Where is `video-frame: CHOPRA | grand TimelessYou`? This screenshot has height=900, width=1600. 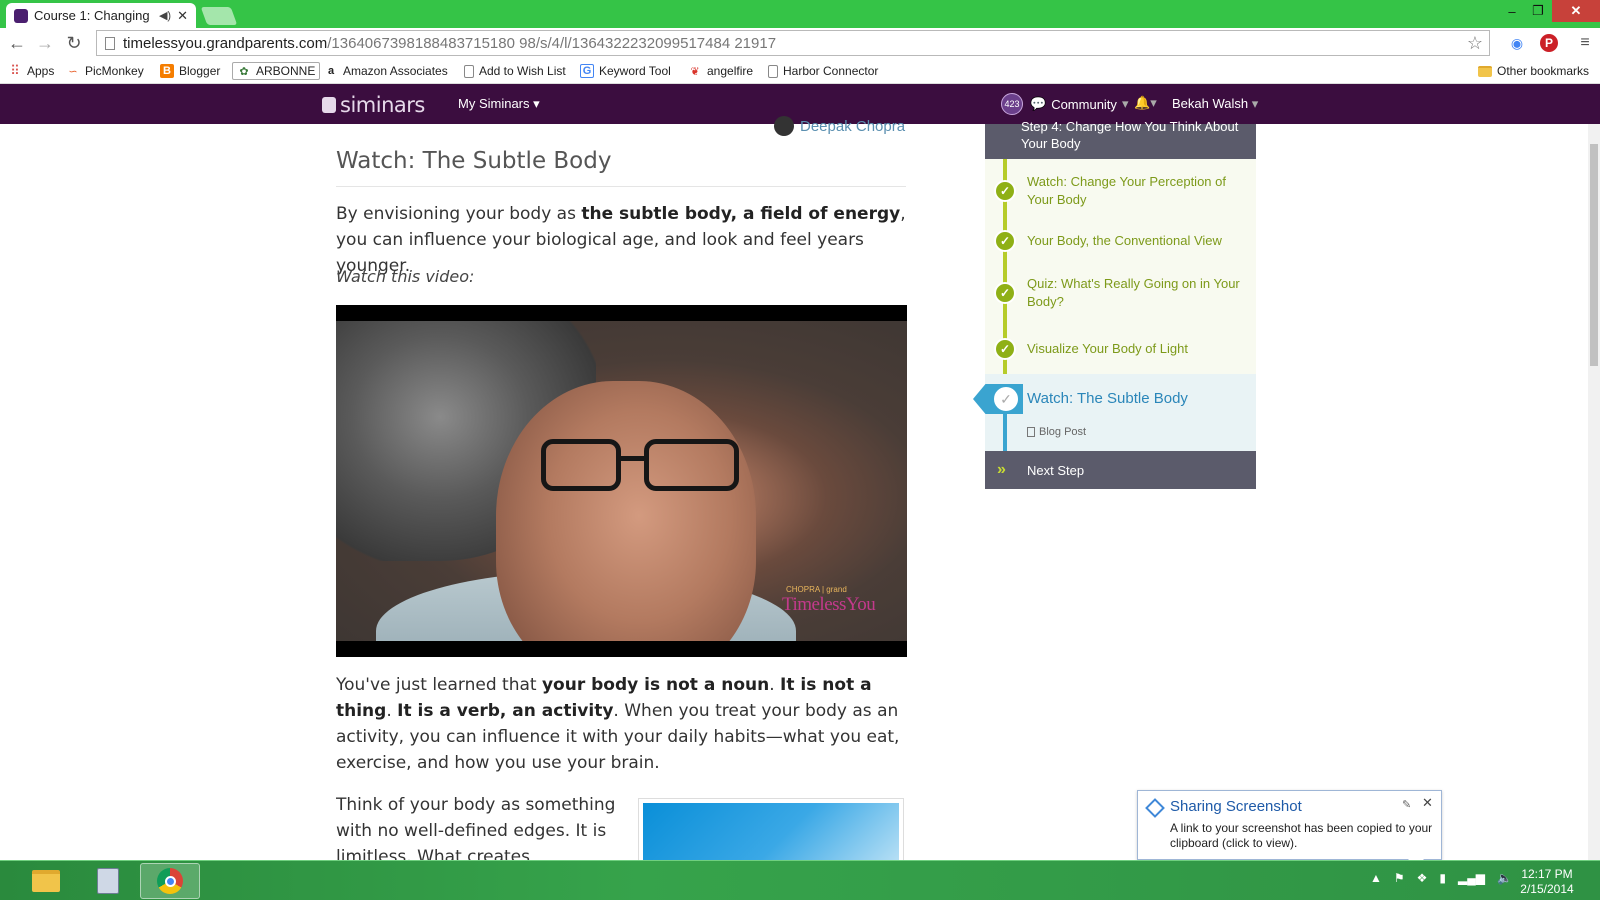
video-frame: CHOPRA | grand TimelessYou is located at coordinates (621, 481).